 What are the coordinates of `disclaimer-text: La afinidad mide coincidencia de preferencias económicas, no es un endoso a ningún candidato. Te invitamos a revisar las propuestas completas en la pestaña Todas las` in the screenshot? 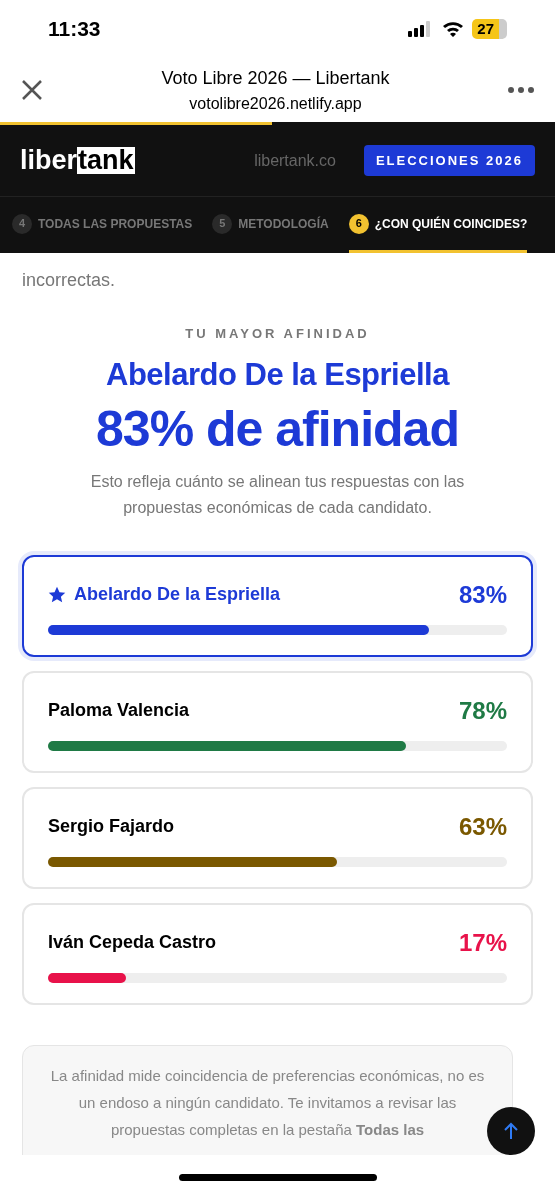 It's located at (267, 1102).